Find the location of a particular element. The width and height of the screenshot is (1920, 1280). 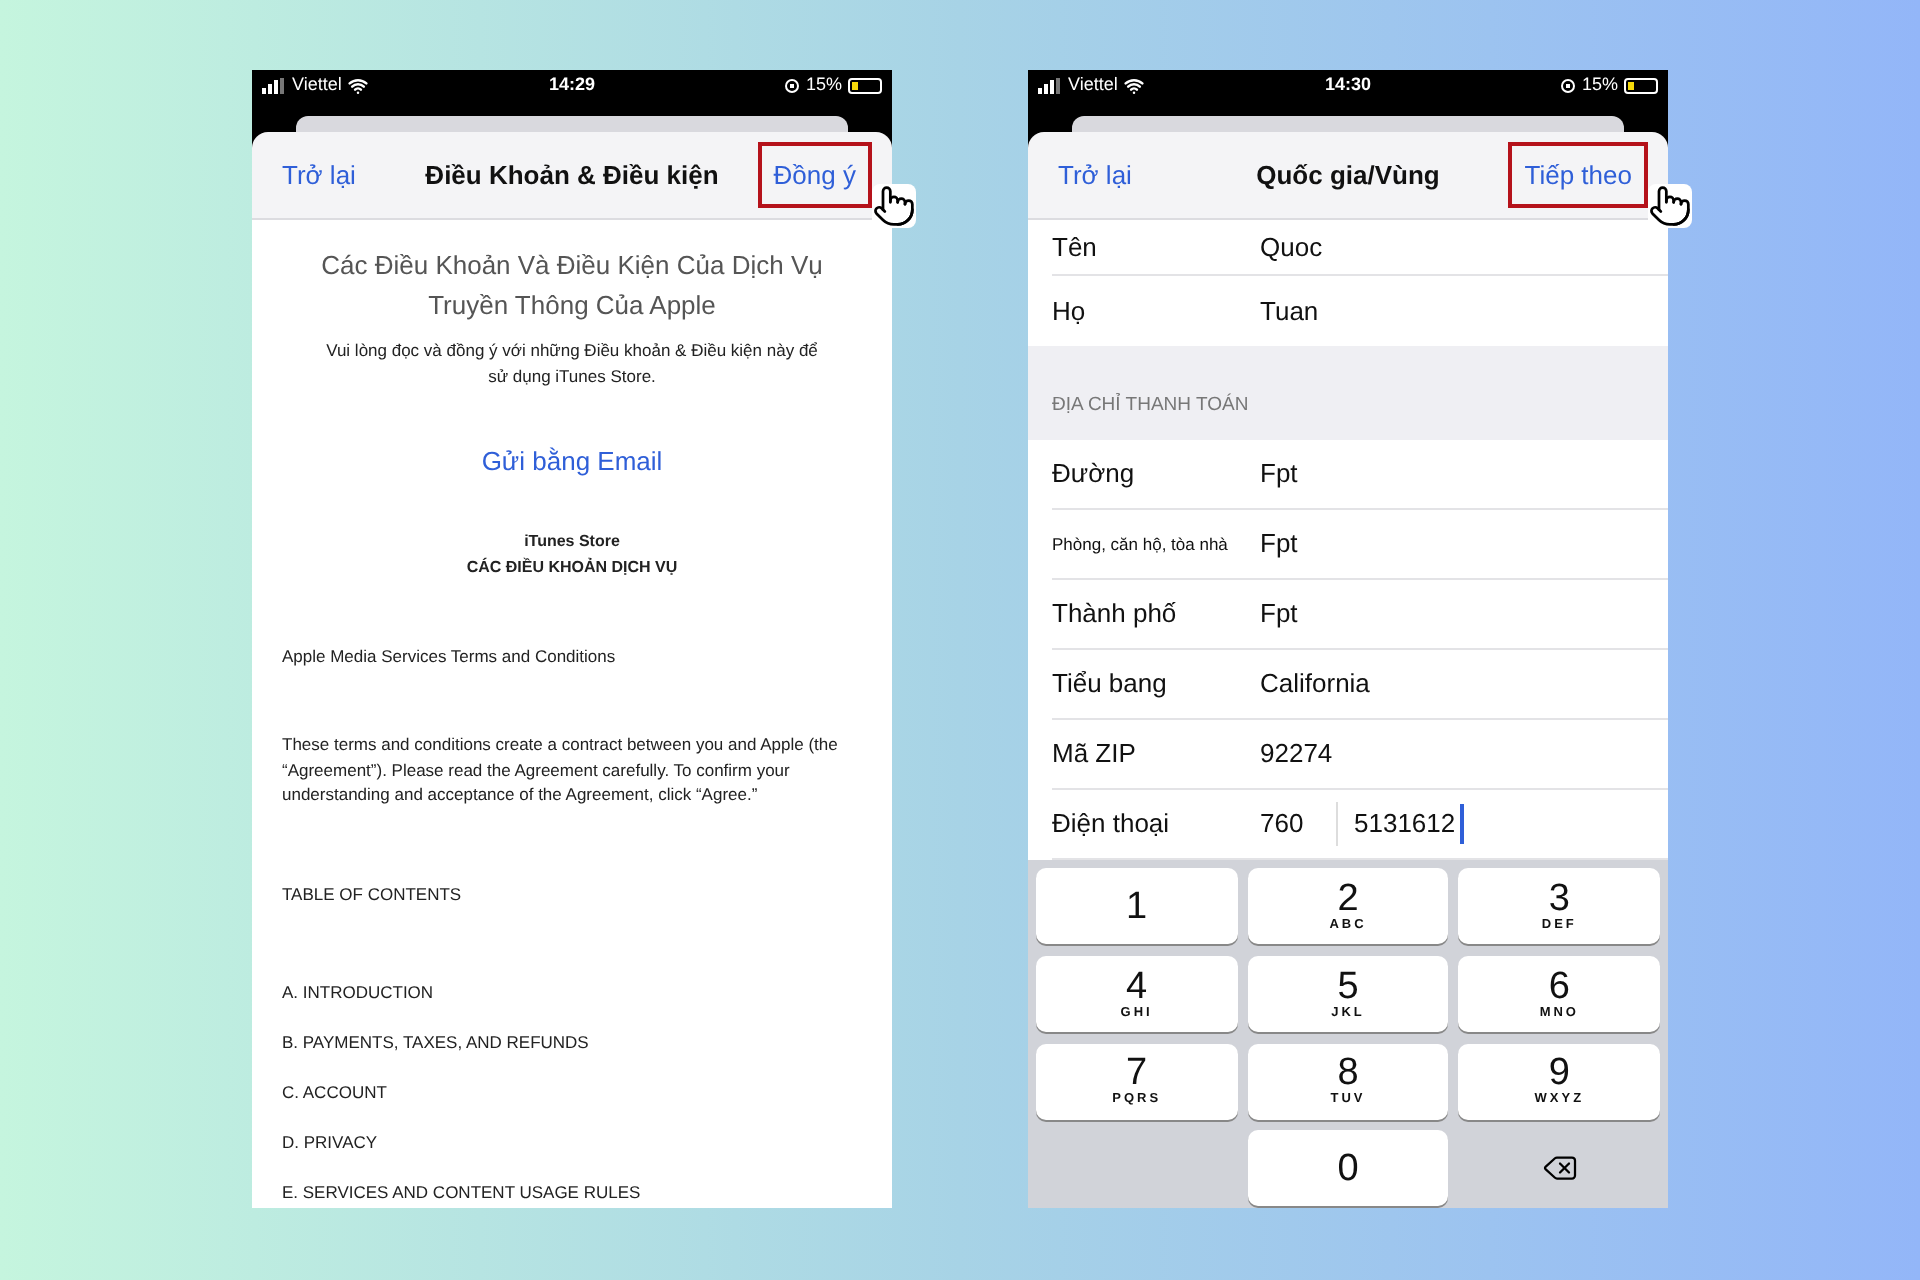

terms-intro: Vui lòng đọc và đồng ý với những Điều khoản & Điều kiện này để sử dụng iTunes Store. is located at coordinates (572, 364).